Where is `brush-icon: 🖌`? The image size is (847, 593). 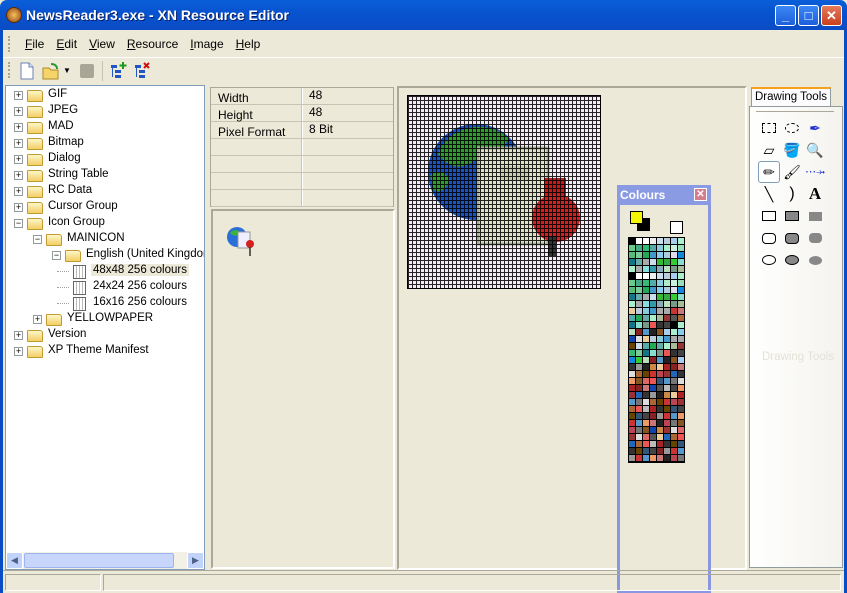 brush-icon: 🖌 is located at coordinates (792, 172).